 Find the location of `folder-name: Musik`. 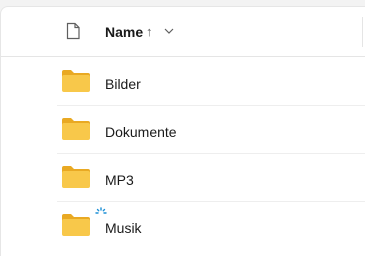

folder-name: Musik is located at coordinates (123, 228).